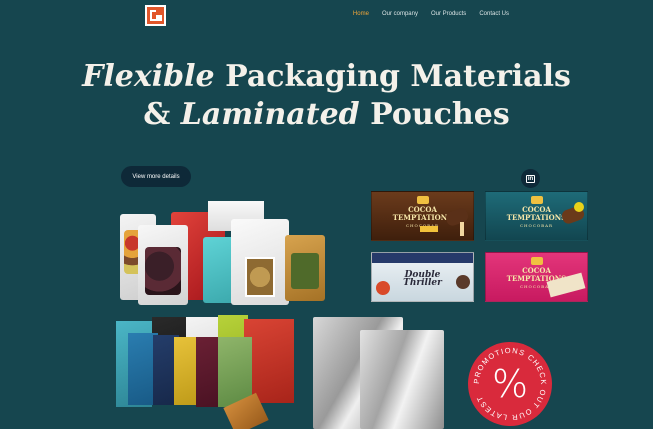  Describe the element at coordinates (208, 372) in the screenshot. I see `pouch-color-maroon` at that location.